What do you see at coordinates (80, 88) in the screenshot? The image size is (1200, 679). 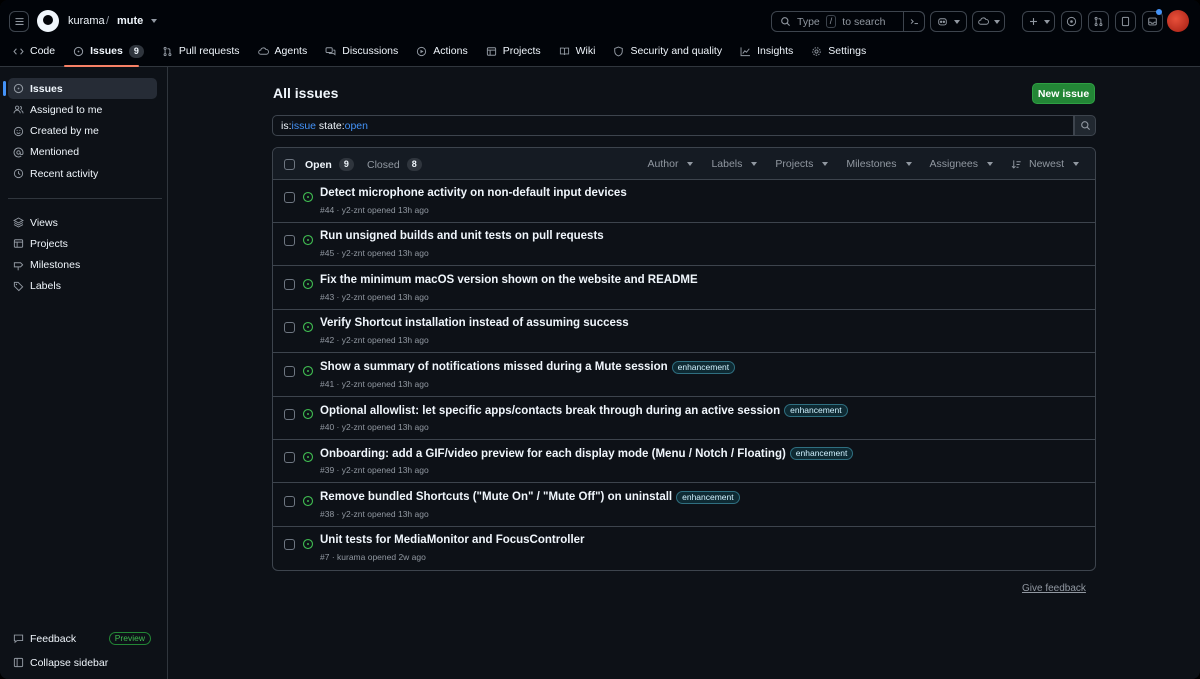 I see `sidebar-item-issues: Issues` at bounding box center [80, 88].